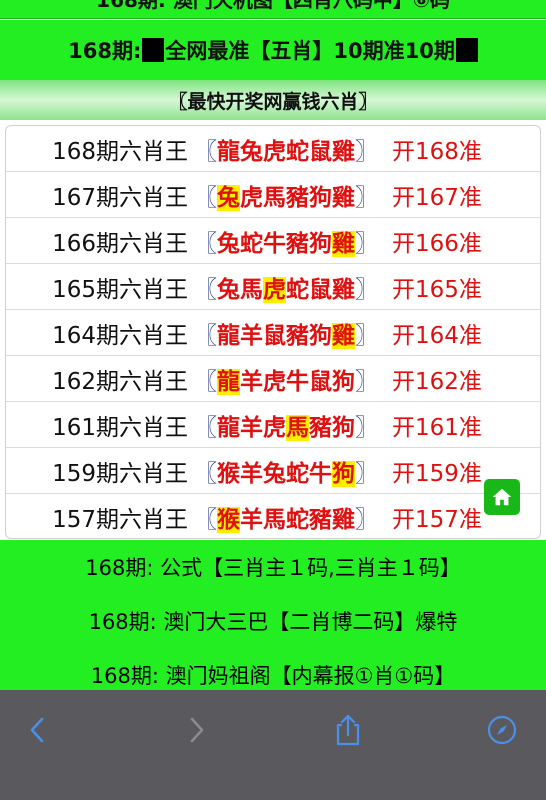  I want to click on link-row-sanba: 168期: 澳门大三巴【二肖博二码】爆特, so click(273, 621).